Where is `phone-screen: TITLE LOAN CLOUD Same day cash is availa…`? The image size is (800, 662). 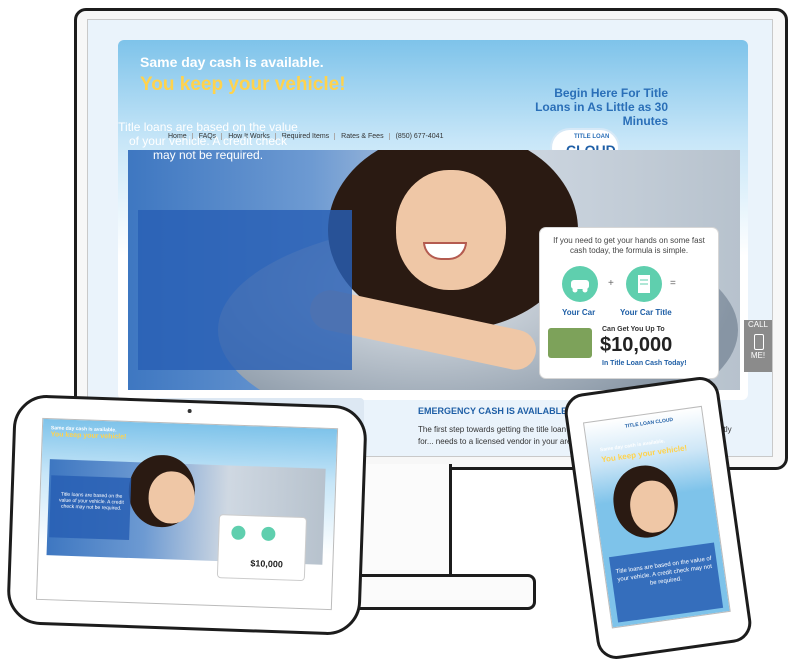 phone-screen: TITLE LOAN CLOUD Same day cash is availa… is located at coordinates (656, 517).